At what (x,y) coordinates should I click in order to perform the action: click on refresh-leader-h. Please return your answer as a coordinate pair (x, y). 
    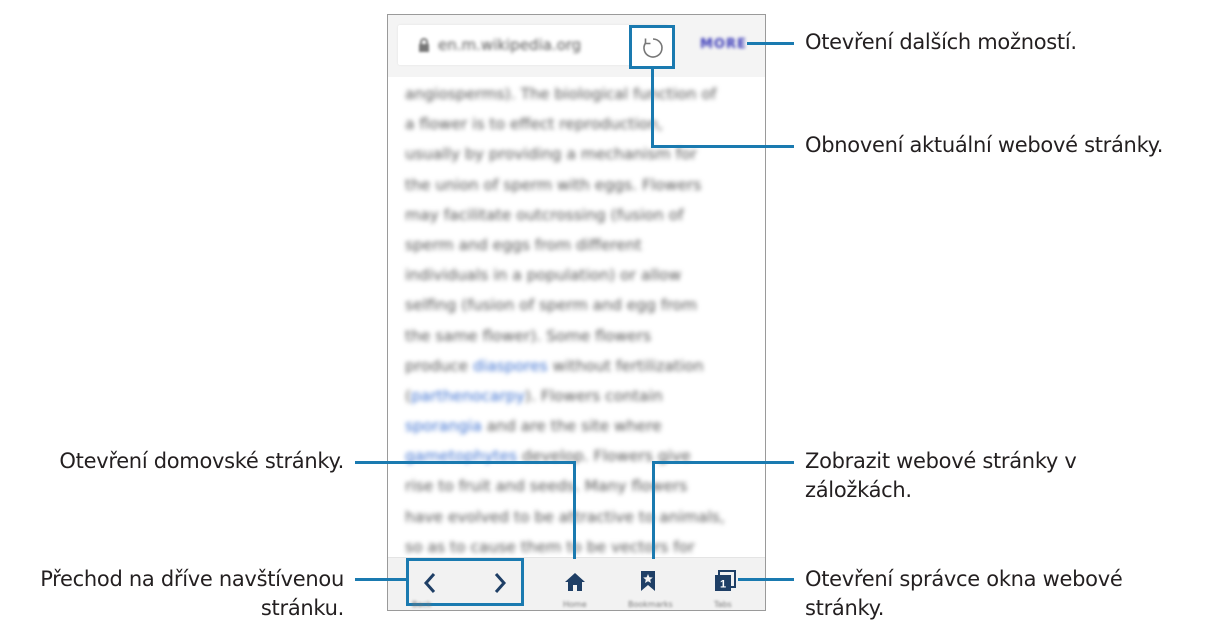
    Looking at the image, I should click on (722, 146).